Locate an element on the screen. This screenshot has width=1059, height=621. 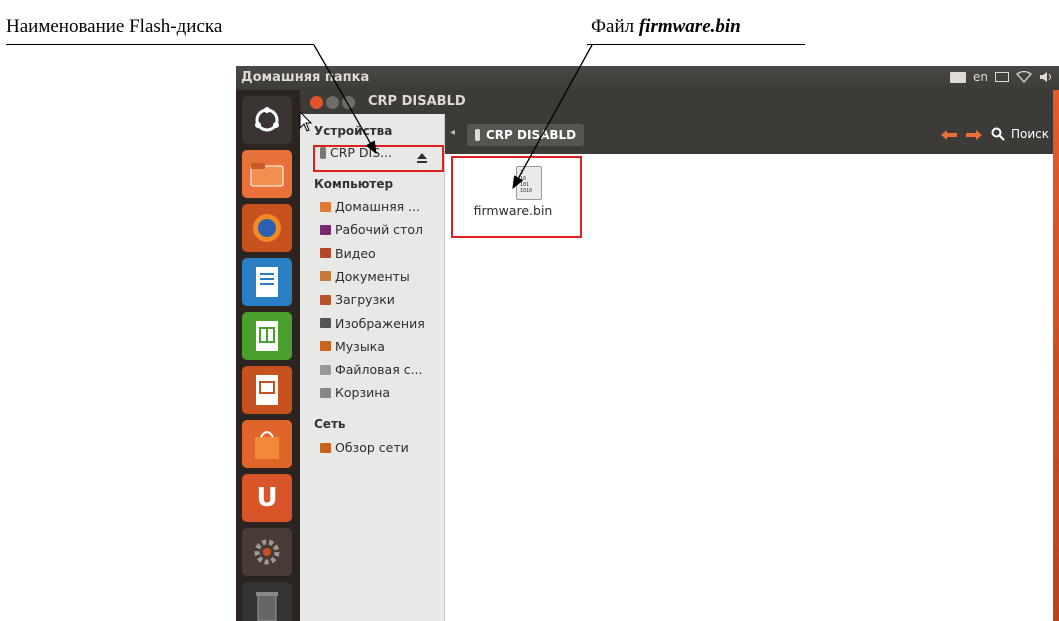
sidebar-item-video: Видео is located at coordinates (348, 253).